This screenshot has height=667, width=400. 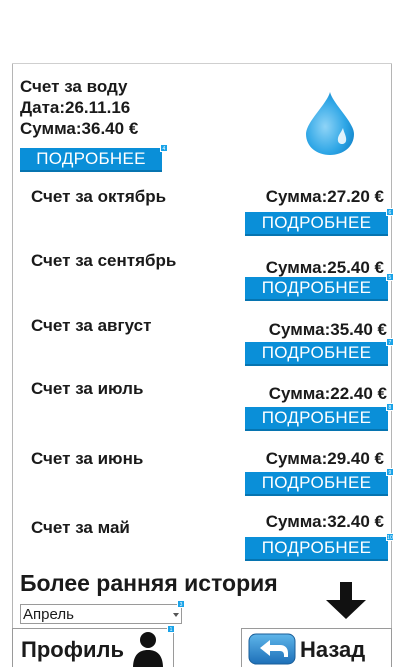 What do you see at coordinates (330, 123) in the screenshot?
I see `water-drop-icon` at bounding box center [330, 123].